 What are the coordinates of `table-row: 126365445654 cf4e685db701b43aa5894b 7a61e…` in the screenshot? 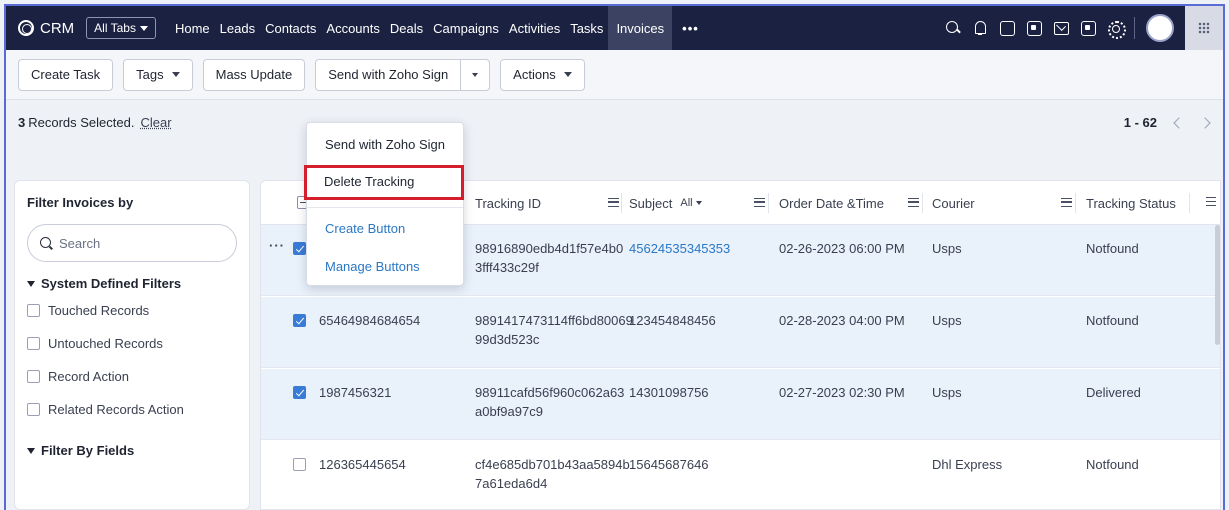 It's located at (740, 475).